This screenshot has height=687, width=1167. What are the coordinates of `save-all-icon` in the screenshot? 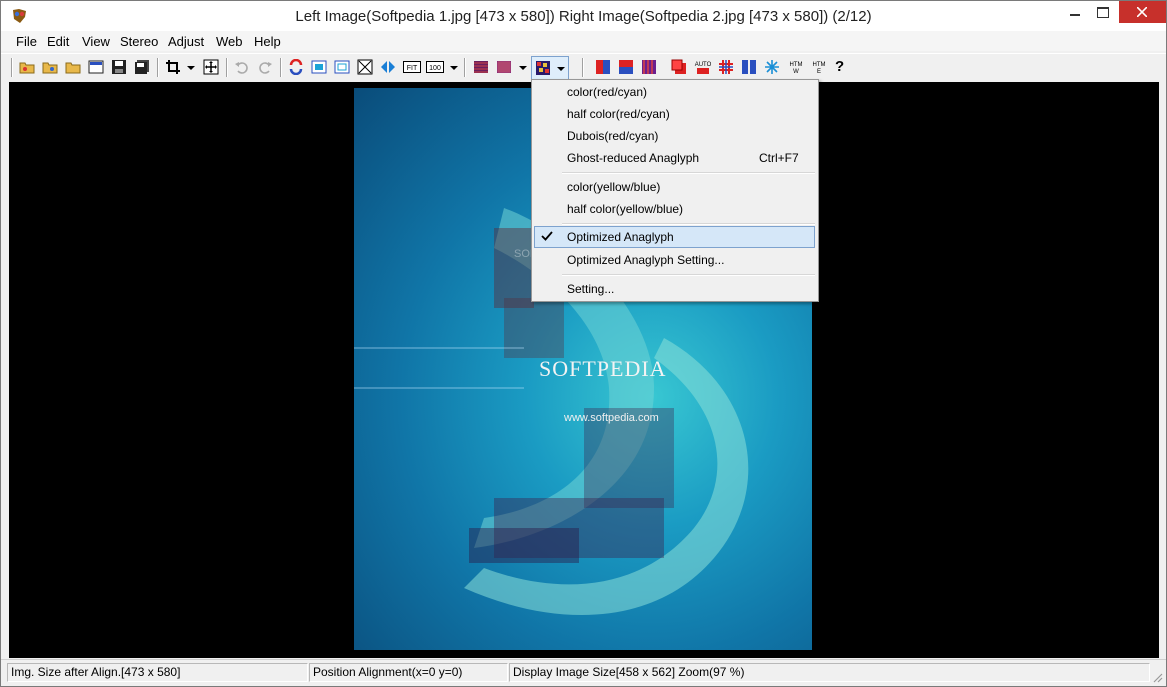 It's located at (142, 67).